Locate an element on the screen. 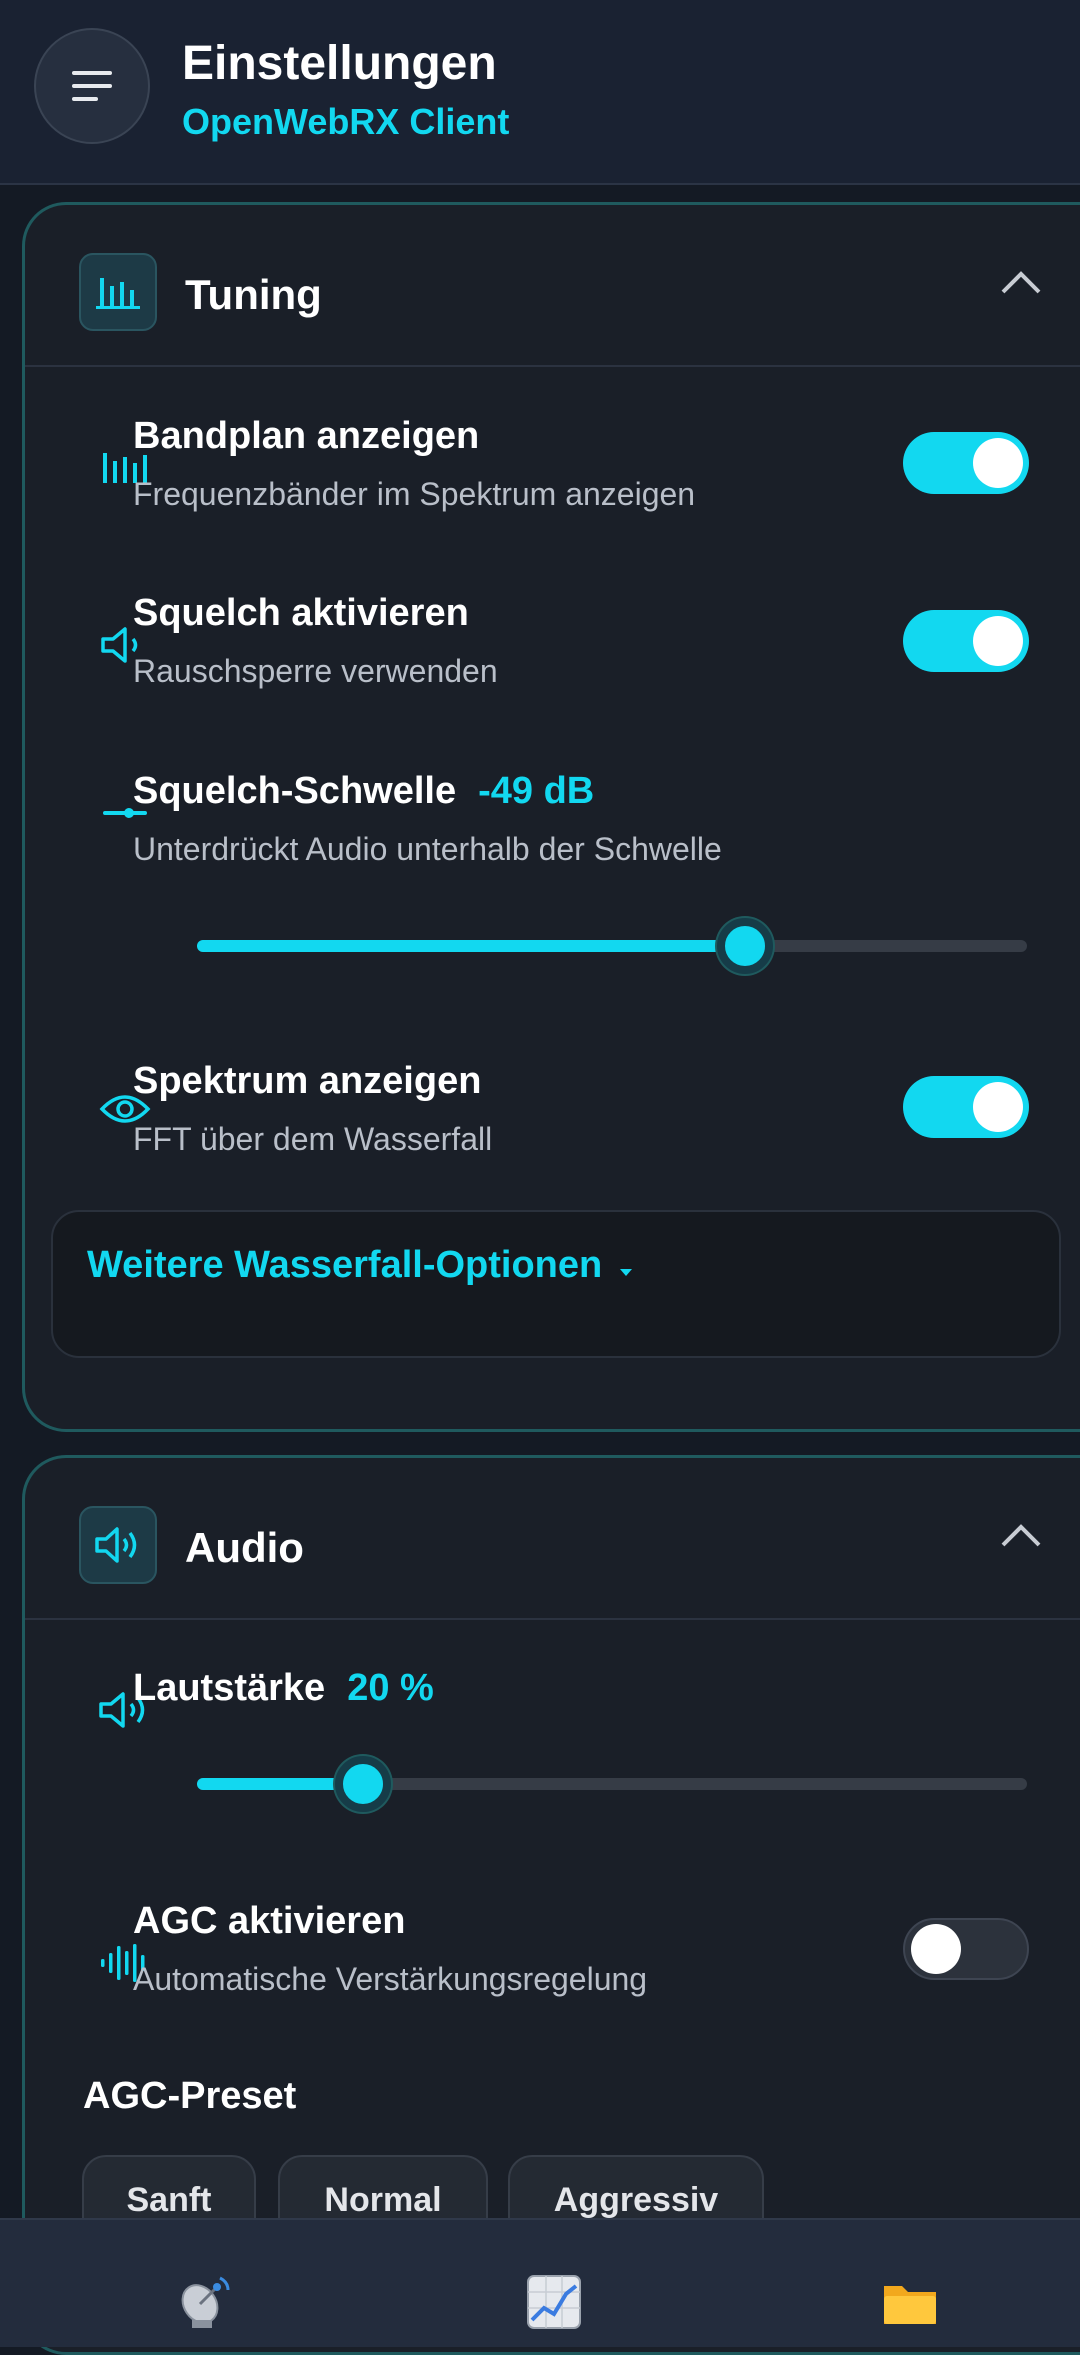 The width and height of the screenshot is (1080, 2355). threshold-slider is located at coordinates (612, 946).